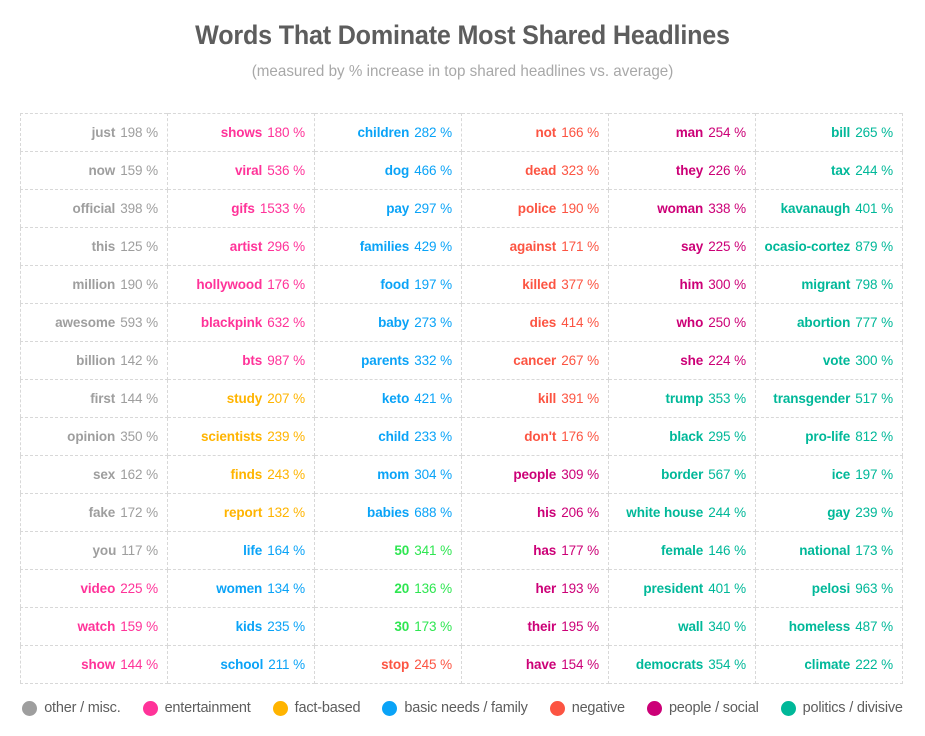 The image size is (925, 736). I want to click on legend-item-fact_based: fact-based, so click(316, 708).